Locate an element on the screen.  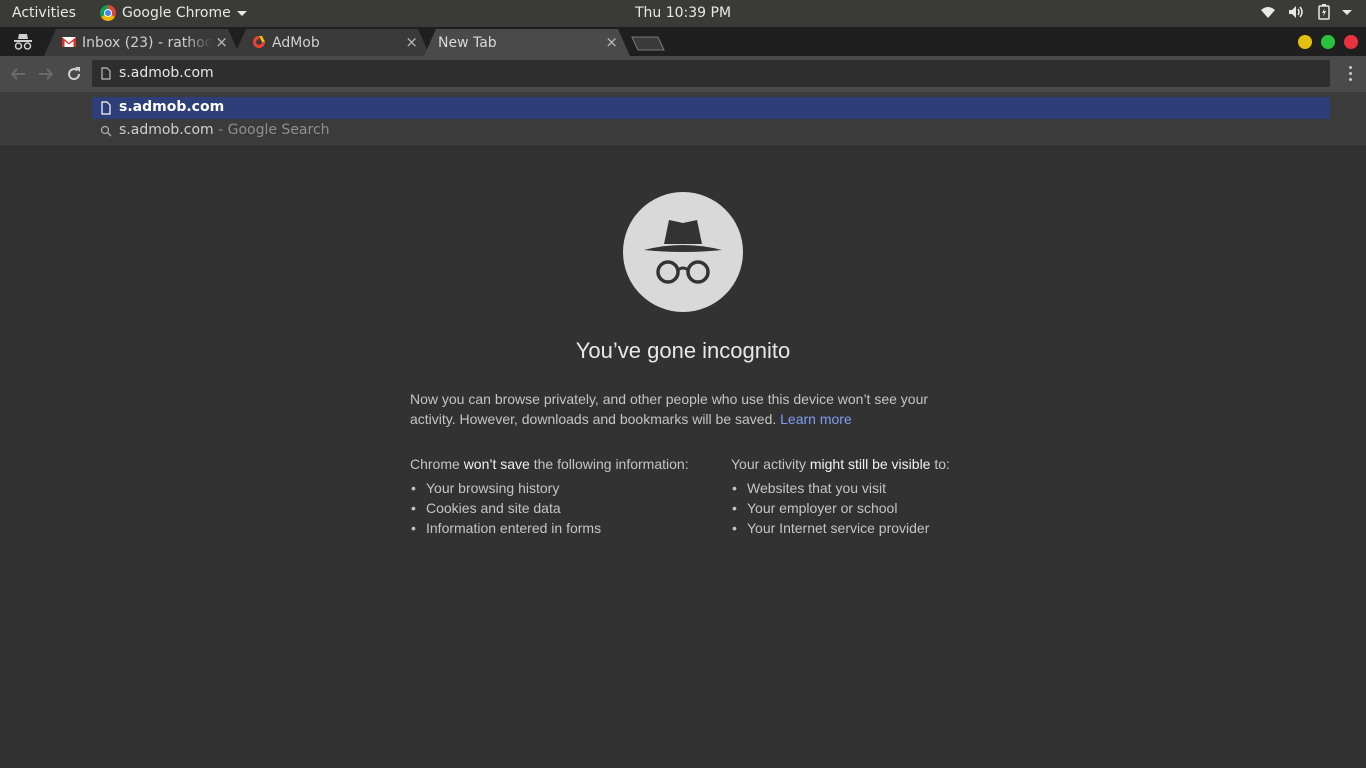
back-button is located at coordinates (18, 74).